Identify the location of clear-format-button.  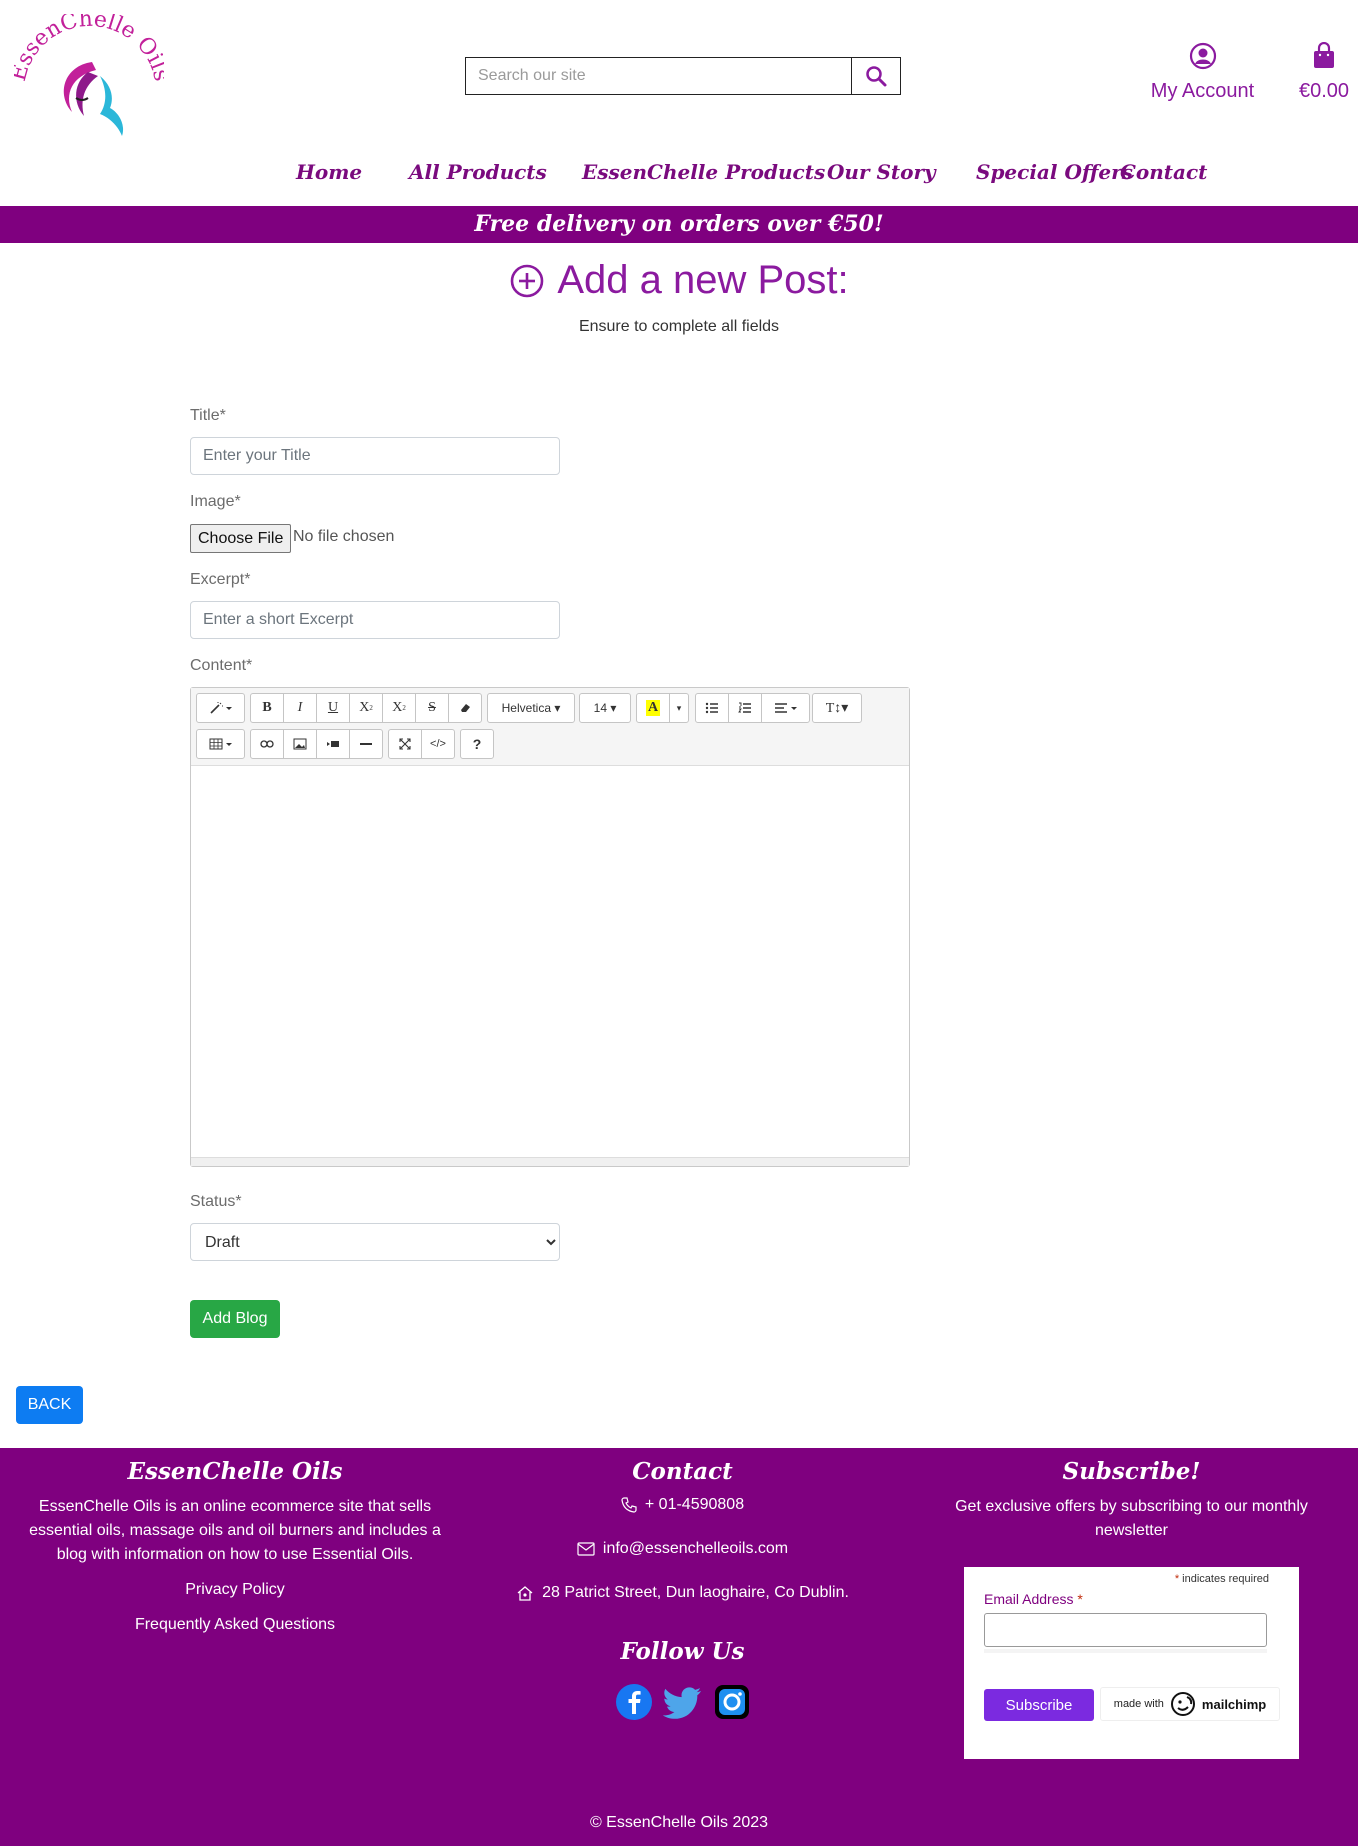
(465, 708).